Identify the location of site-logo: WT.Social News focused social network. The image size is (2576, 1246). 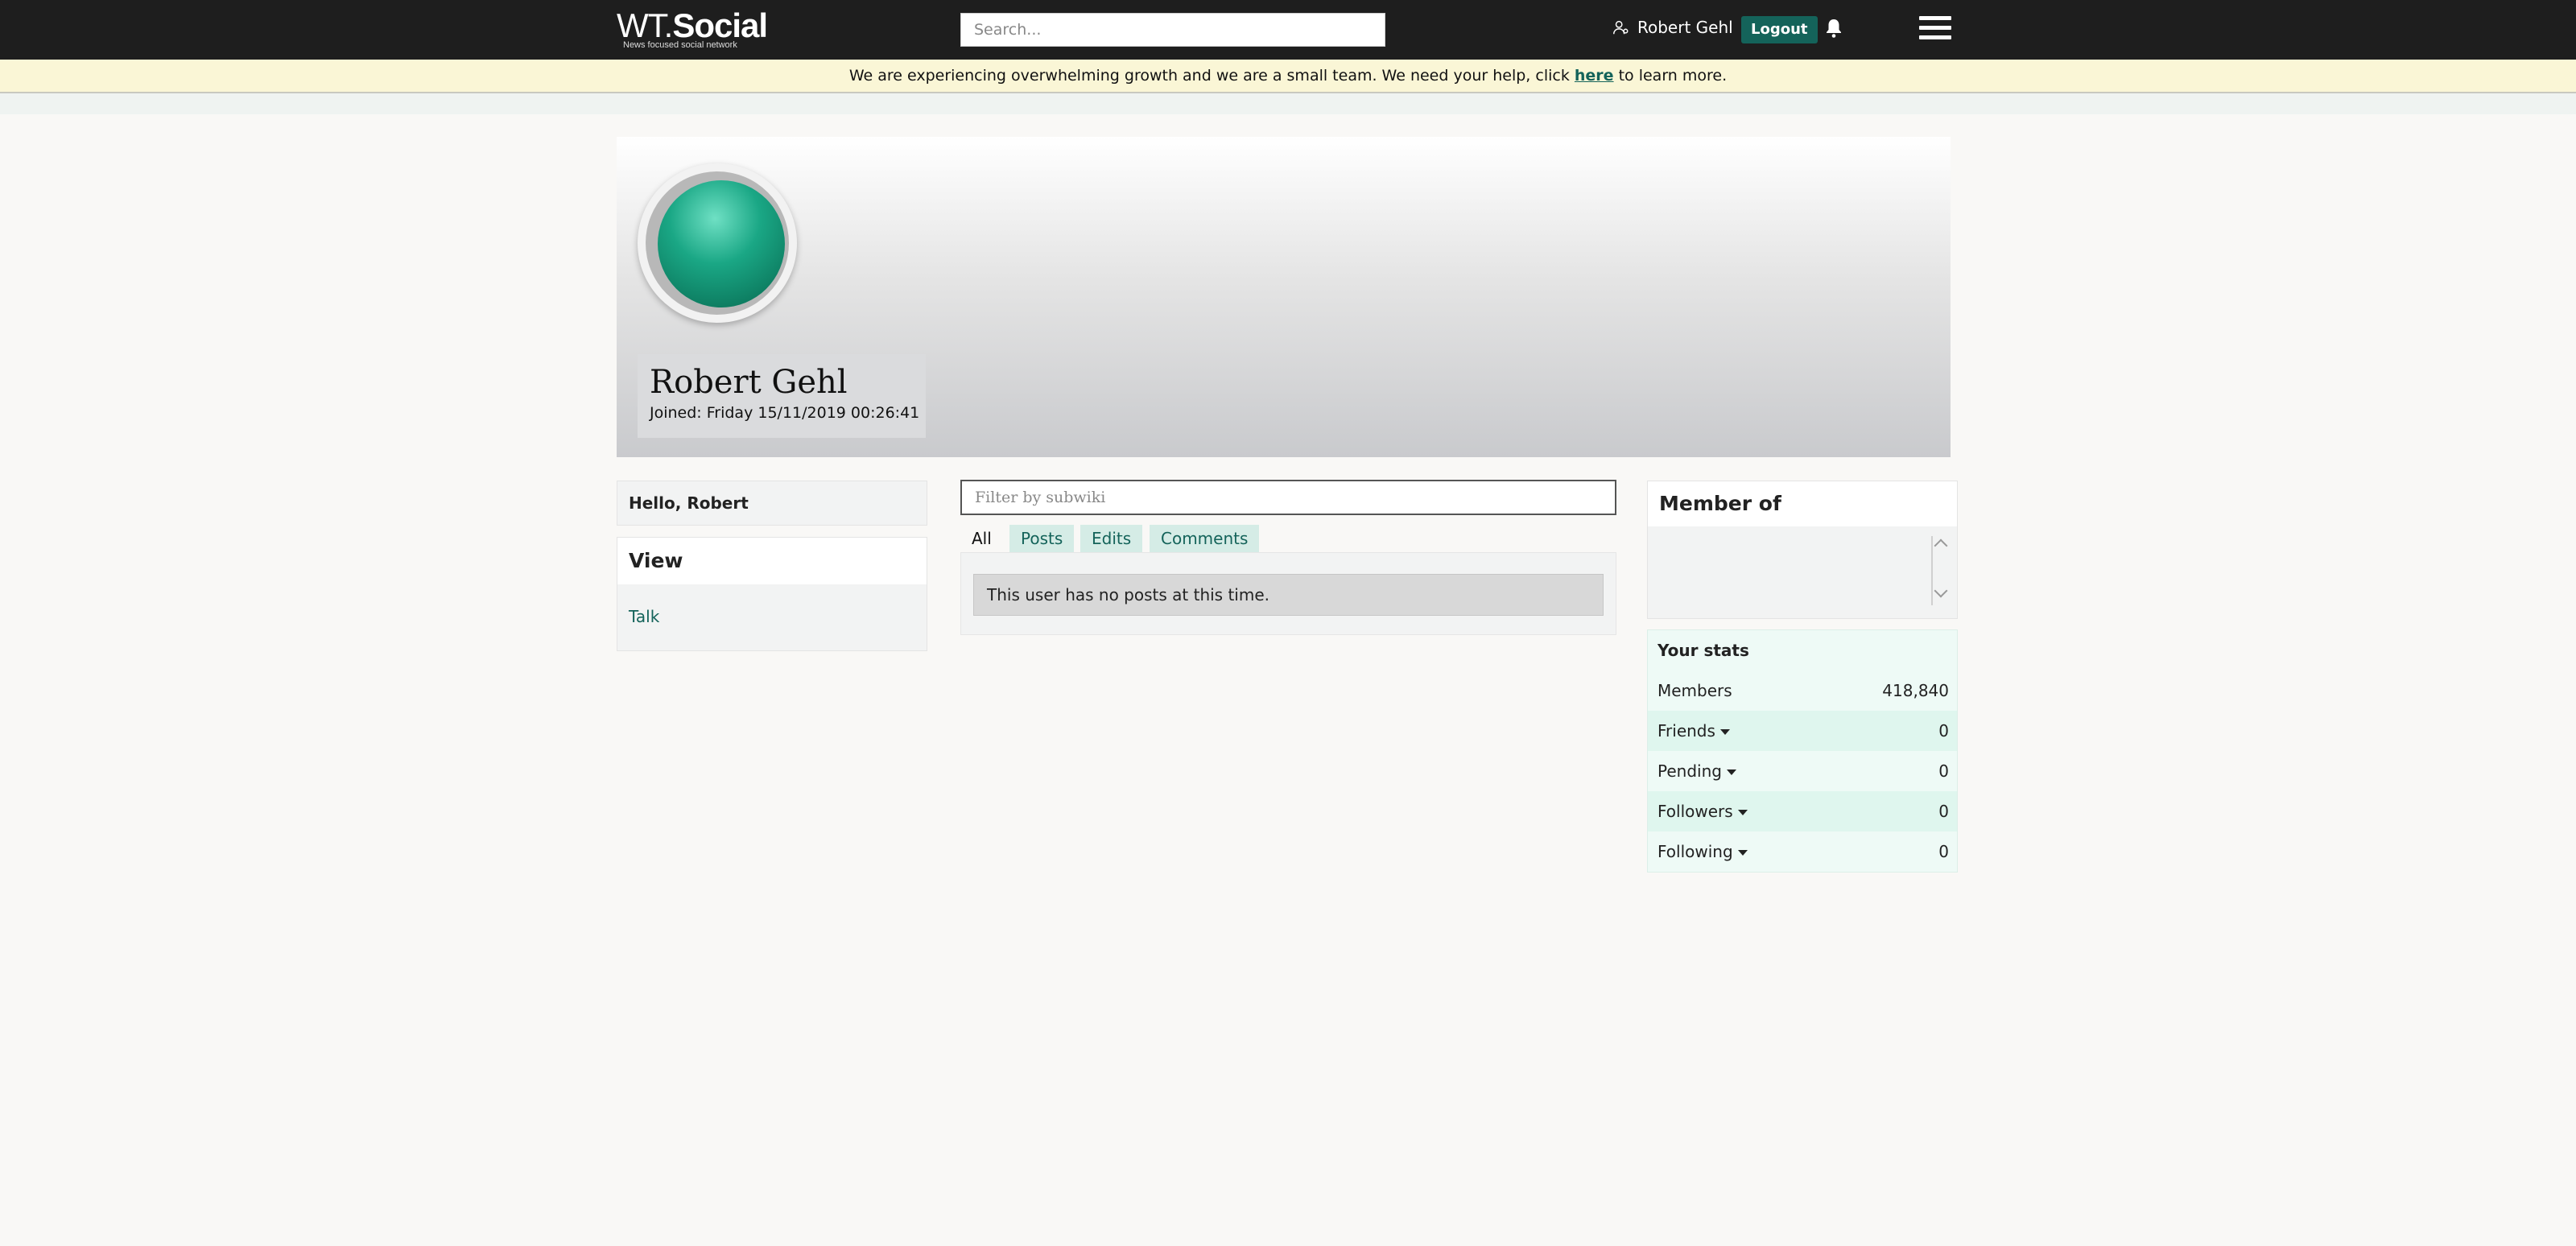
(692, 30).